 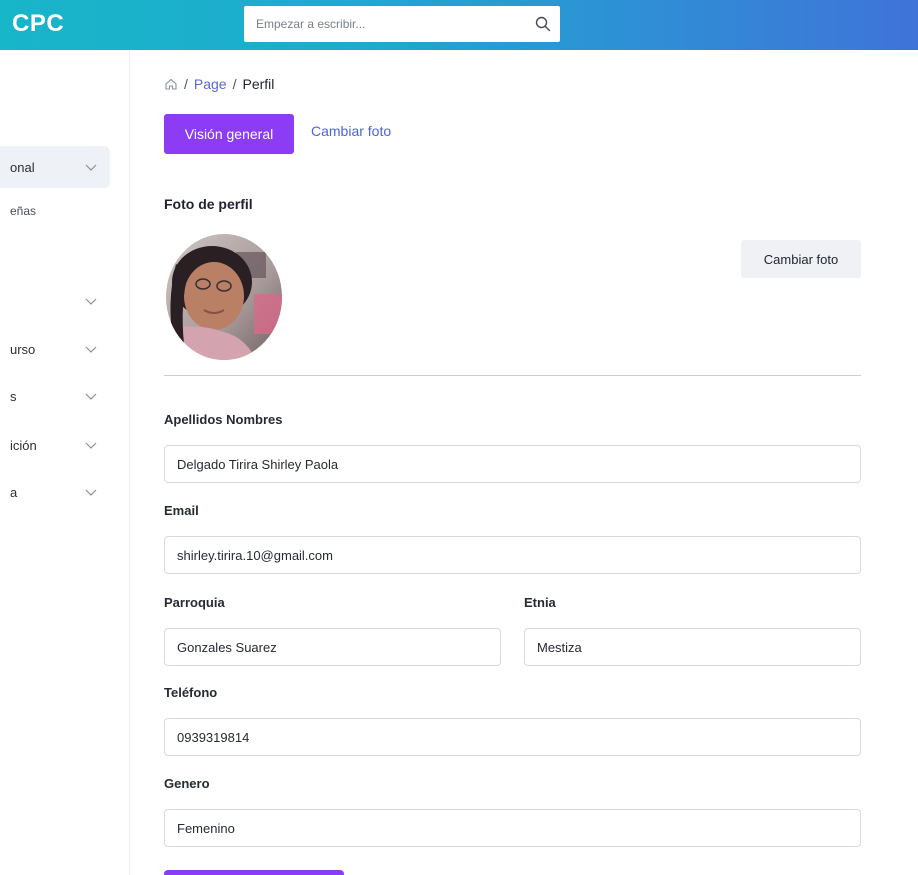 I want to click on sidebar-item-label: urso, so click(x=23, y=349).